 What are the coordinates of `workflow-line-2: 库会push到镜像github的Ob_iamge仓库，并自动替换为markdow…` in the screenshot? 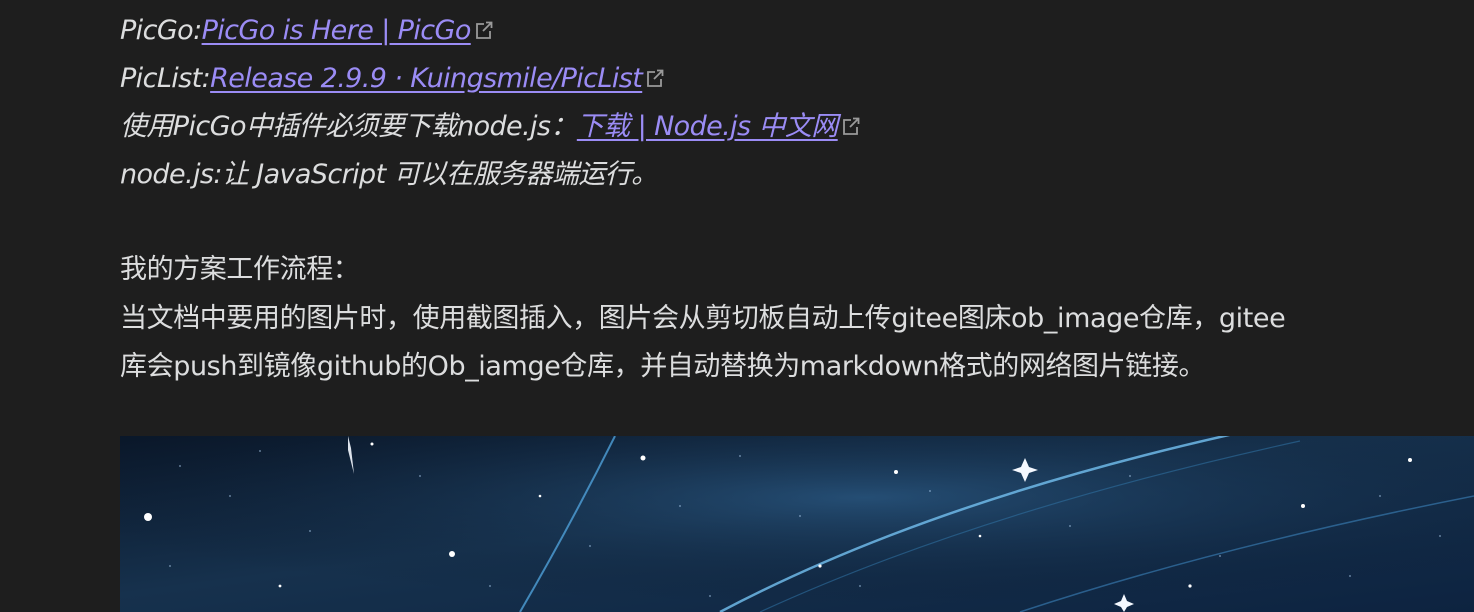 It's located at (663, 366).